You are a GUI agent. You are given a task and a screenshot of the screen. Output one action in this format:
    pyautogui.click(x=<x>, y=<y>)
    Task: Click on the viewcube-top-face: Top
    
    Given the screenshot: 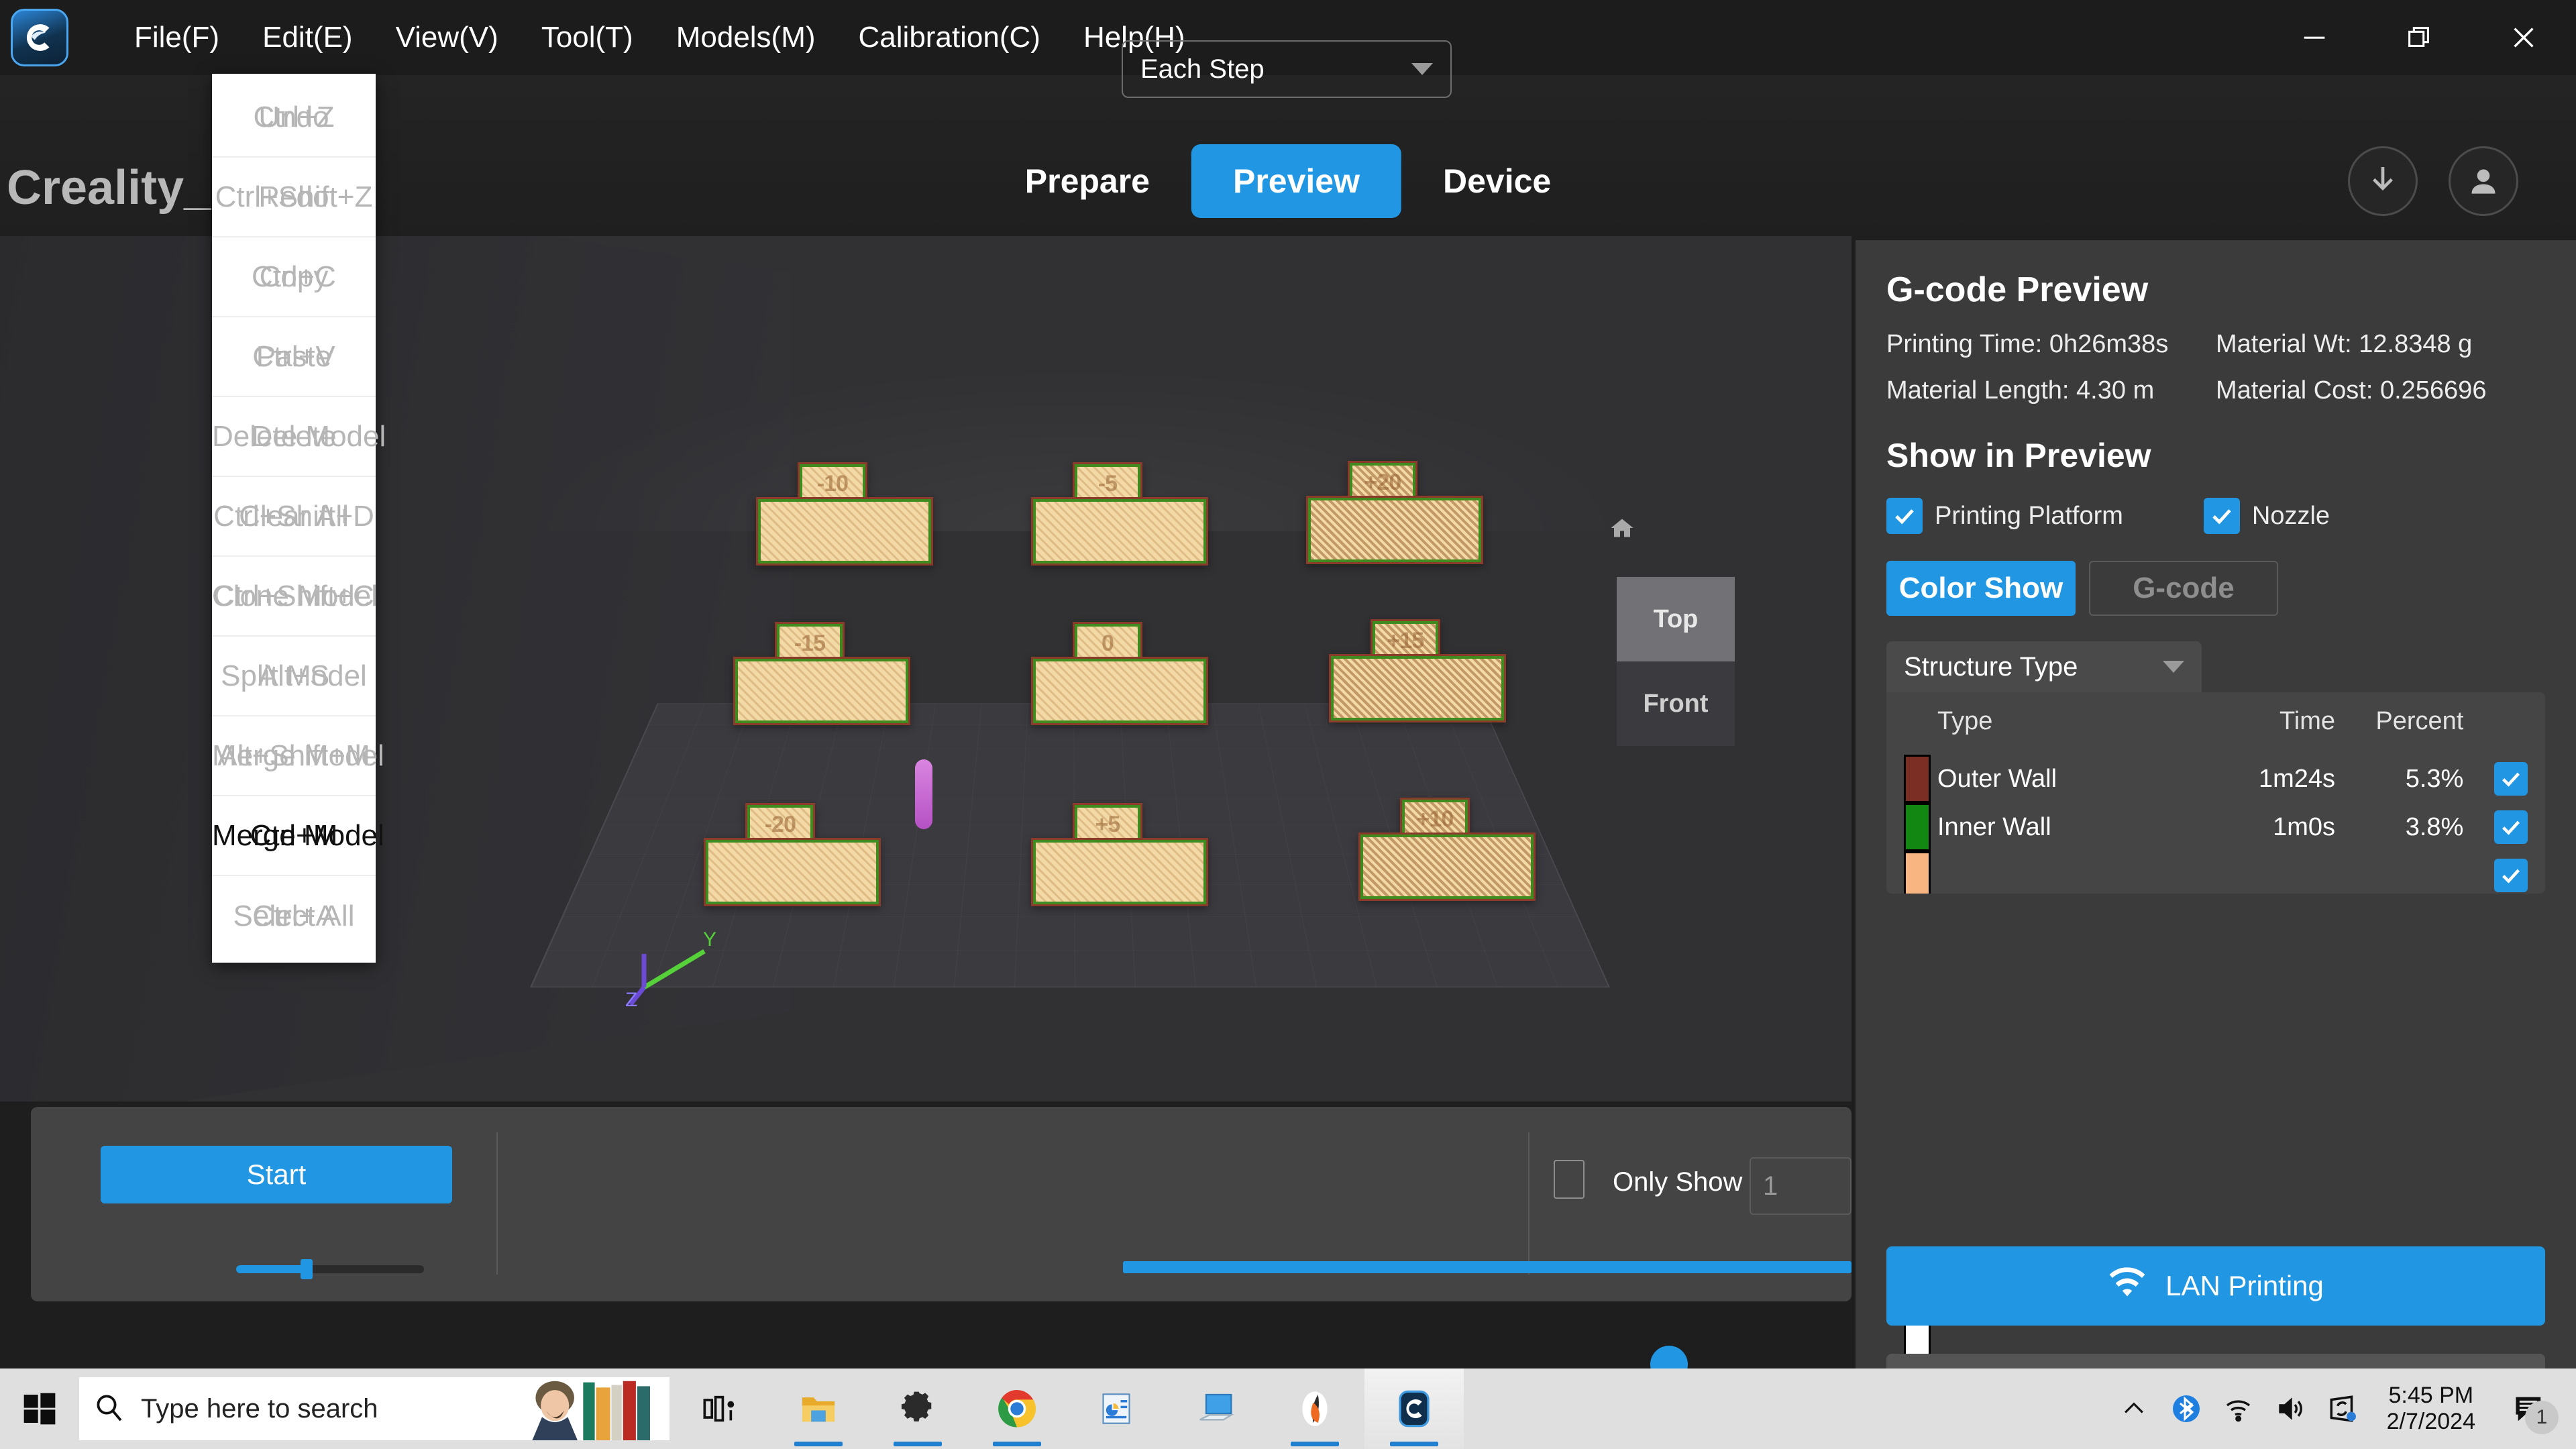 What is the action you would take?
    pyautogui.click(x=1676, y=619)
    